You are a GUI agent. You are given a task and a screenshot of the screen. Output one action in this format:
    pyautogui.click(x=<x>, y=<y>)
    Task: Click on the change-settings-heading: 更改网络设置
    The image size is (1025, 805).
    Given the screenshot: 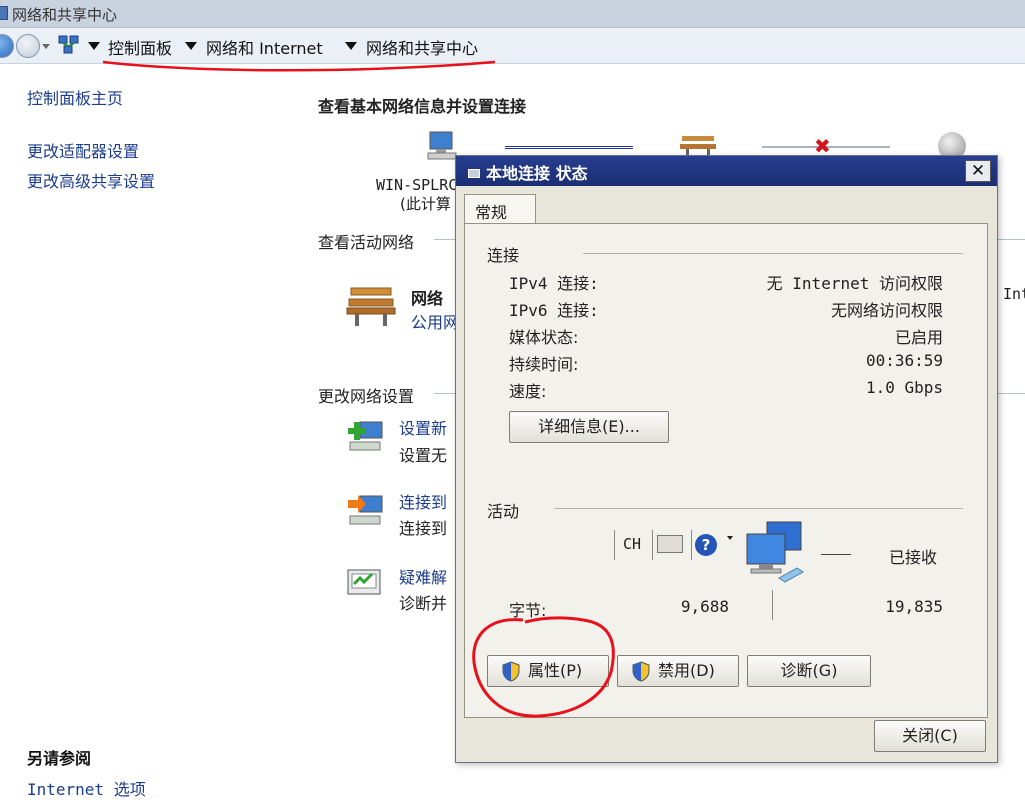 What is the action you would take?
    pyautogui.click(x=366, y=396)
    